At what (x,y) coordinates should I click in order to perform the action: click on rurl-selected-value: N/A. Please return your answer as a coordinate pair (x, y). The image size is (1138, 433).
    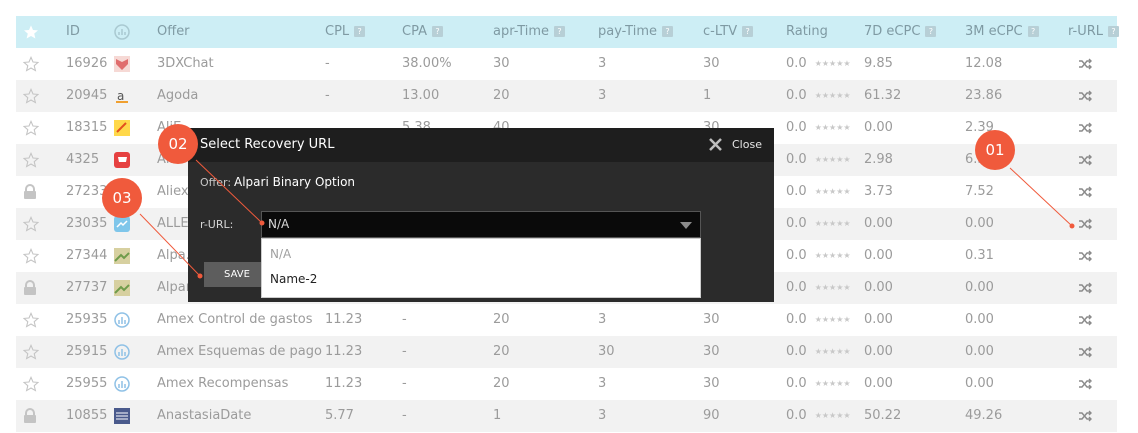
    Looking at the image, I should click on (279, 224).